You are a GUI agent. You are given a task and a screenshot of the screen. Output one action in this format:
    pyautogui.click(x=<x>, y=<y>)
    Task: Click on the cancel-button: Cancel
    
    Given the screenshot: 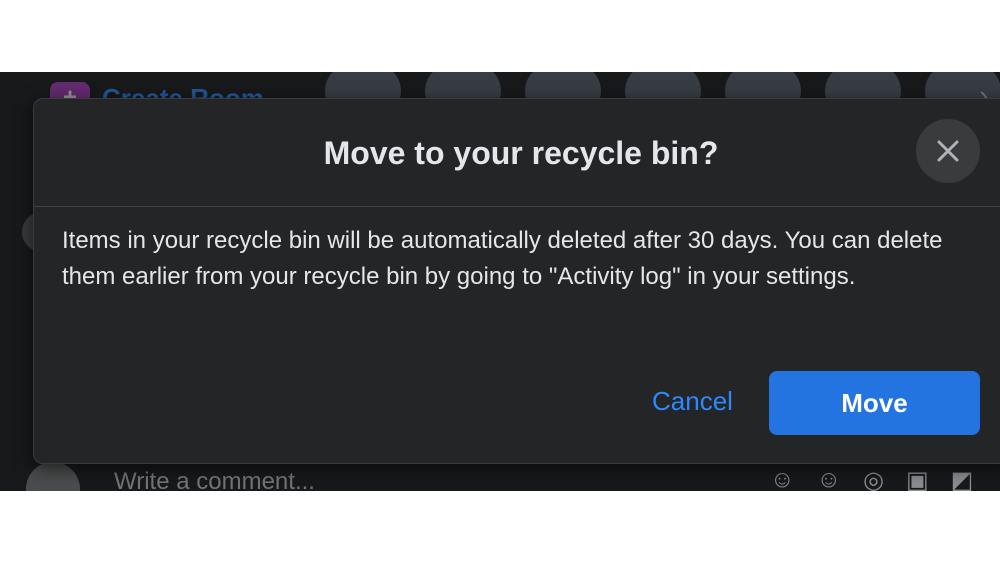 What is the action you would take?
    pyautogui.click(x=692, y=401)
    